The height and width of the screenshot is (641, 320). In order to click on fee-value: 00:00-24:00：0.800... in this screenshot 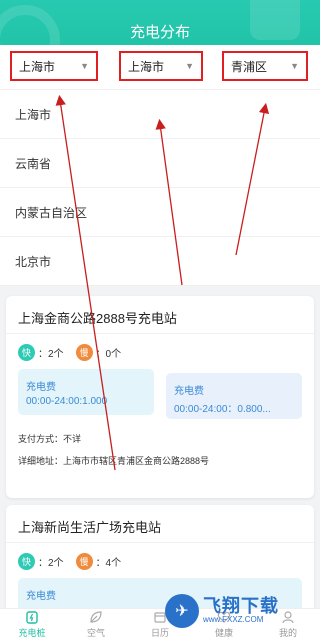, I will do `click(222, 409)`.